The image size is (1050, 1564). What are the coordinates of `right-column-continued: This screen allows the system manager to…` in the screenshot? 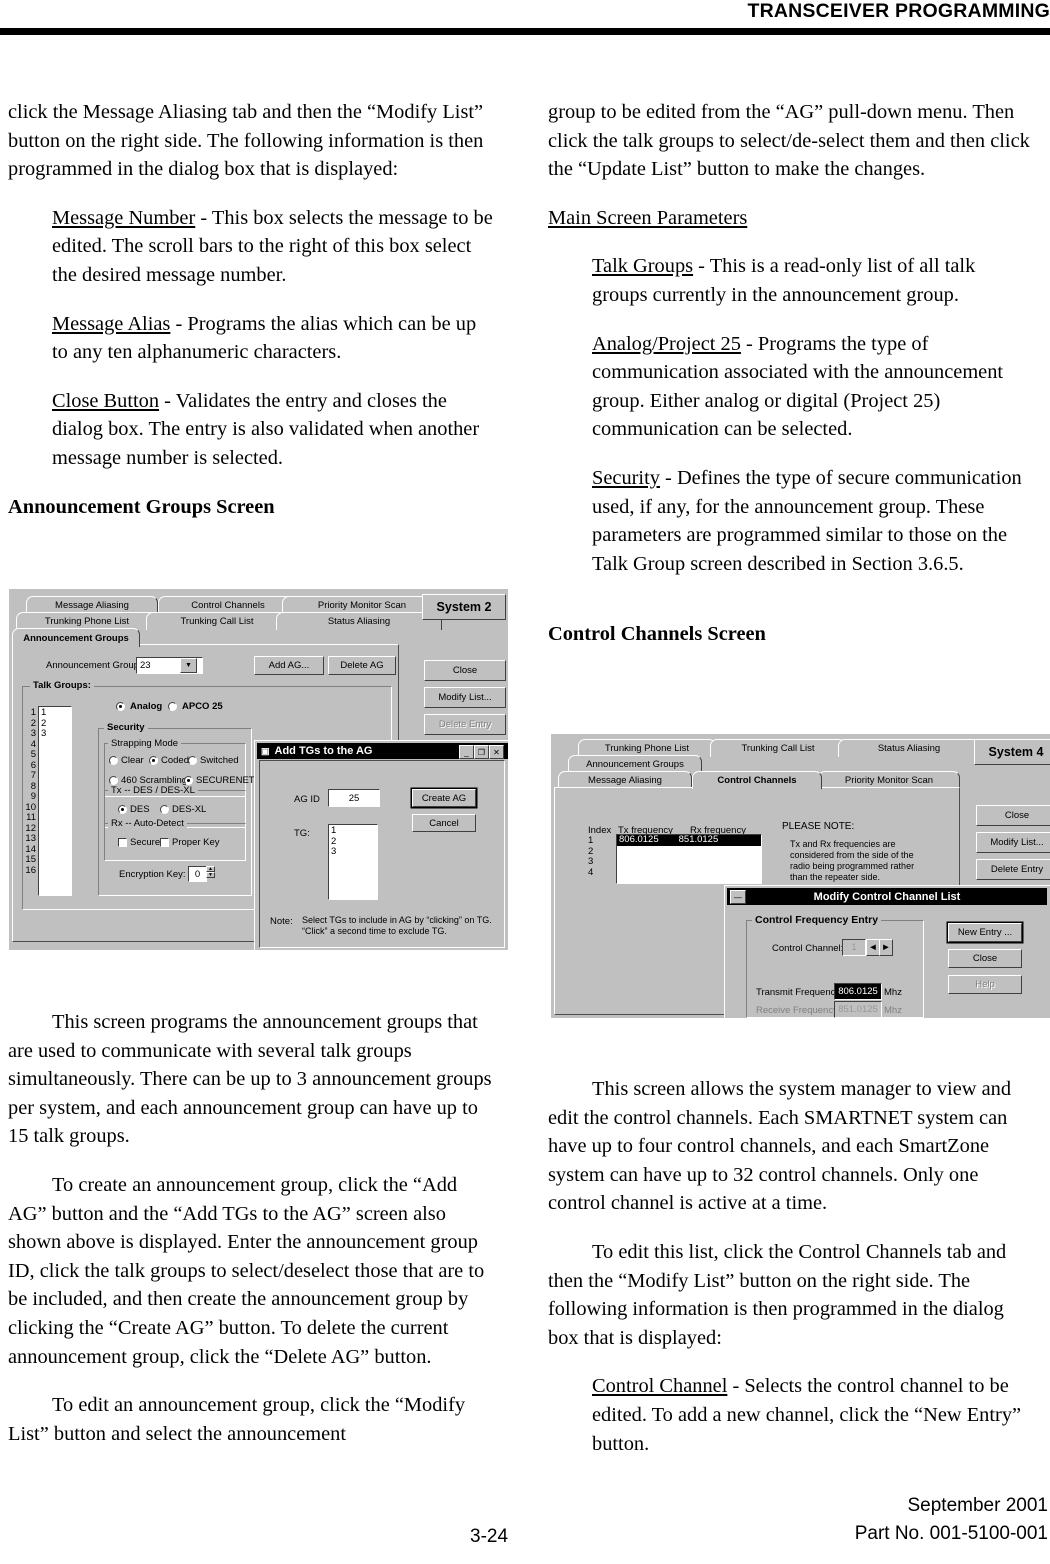 It's located at (791, 1276).